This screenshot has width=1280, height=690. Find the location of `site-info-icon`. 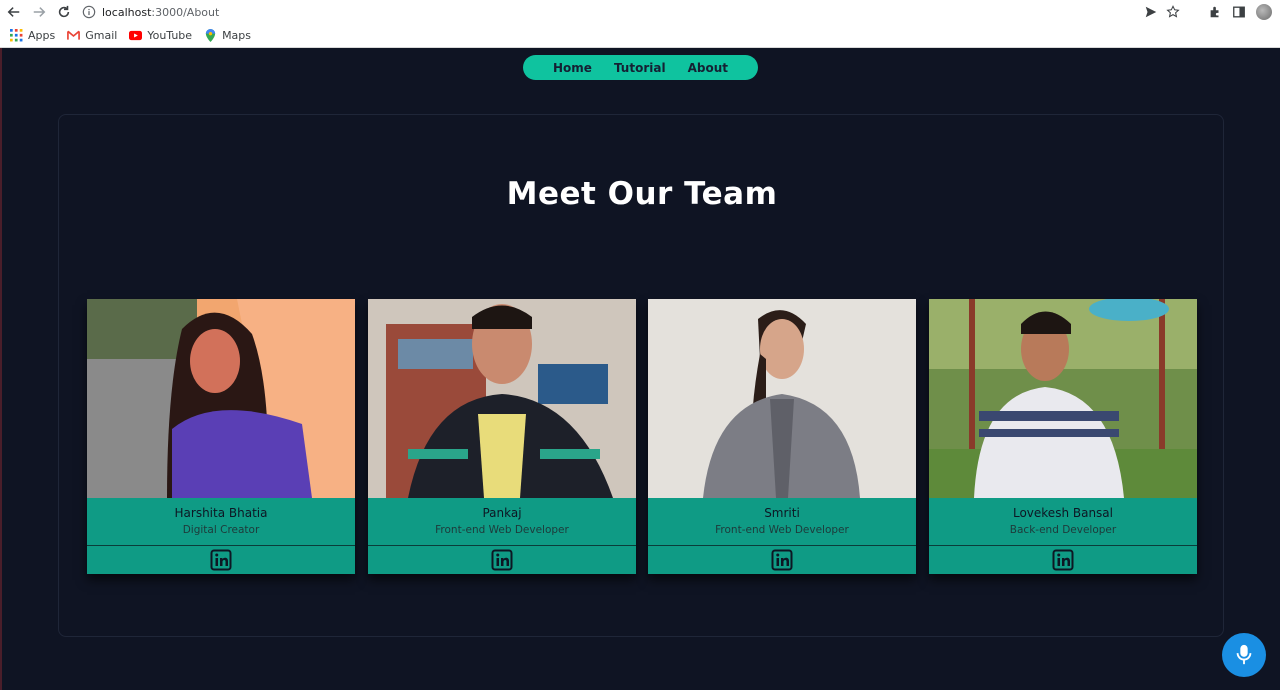

site-info-icon is located at coordinates (89, 12).